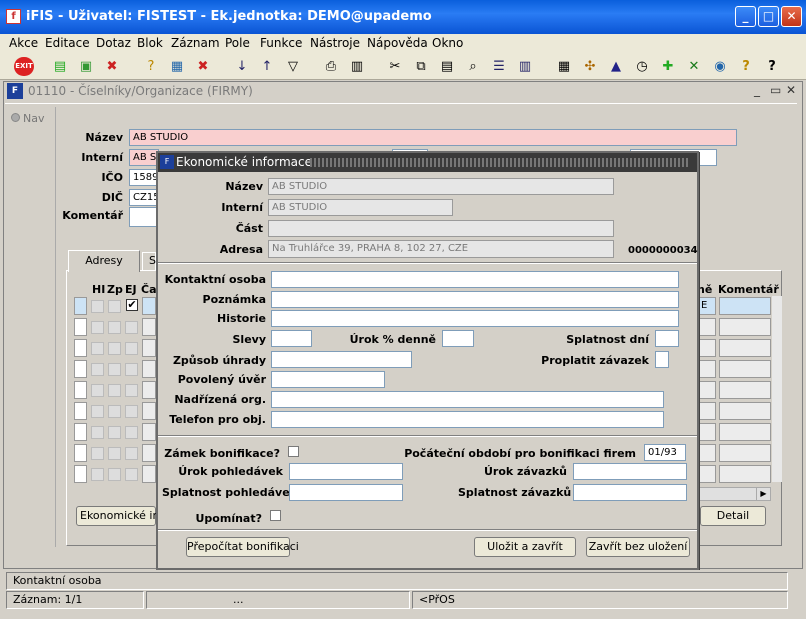 This screenshot has width=806, height=619. Describe the element at coordinates (564, 66) in the screenshot. I see `calculator-icon: ▦` at that location.